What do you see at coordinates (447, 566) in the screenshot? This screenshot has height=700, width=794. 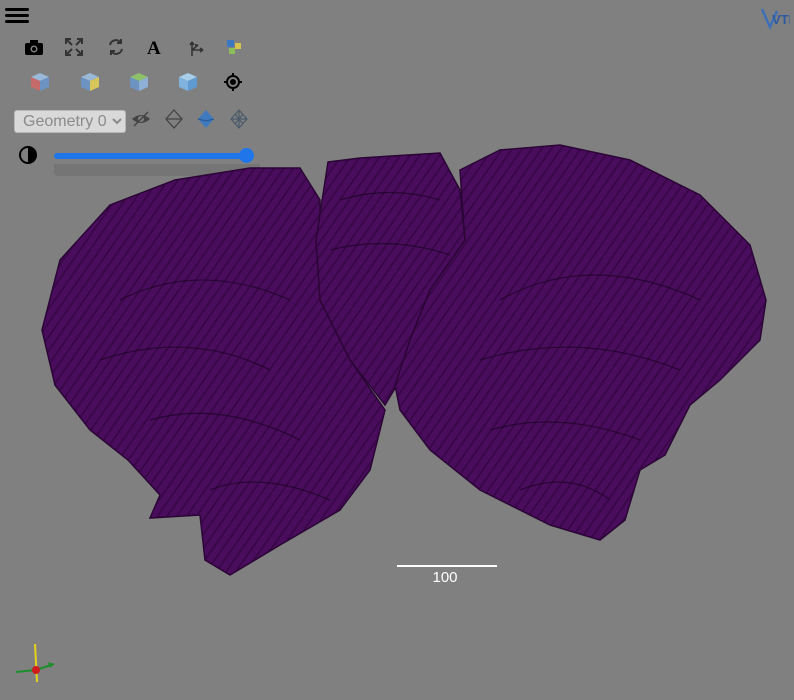 I see `scale-bar-line` at bounding box center [447, 566].